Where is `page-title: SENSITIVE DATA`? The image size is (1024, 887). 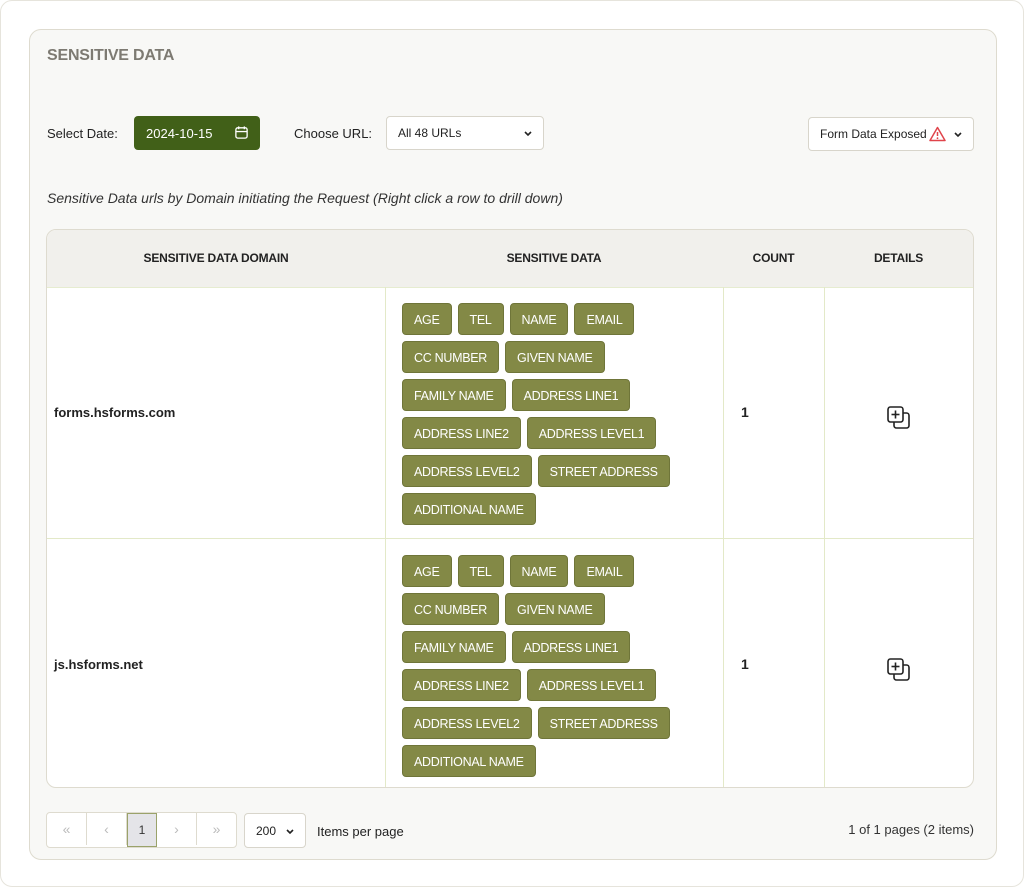
page-title: SENSITIVE DATA is located at coordinates (111, 55).